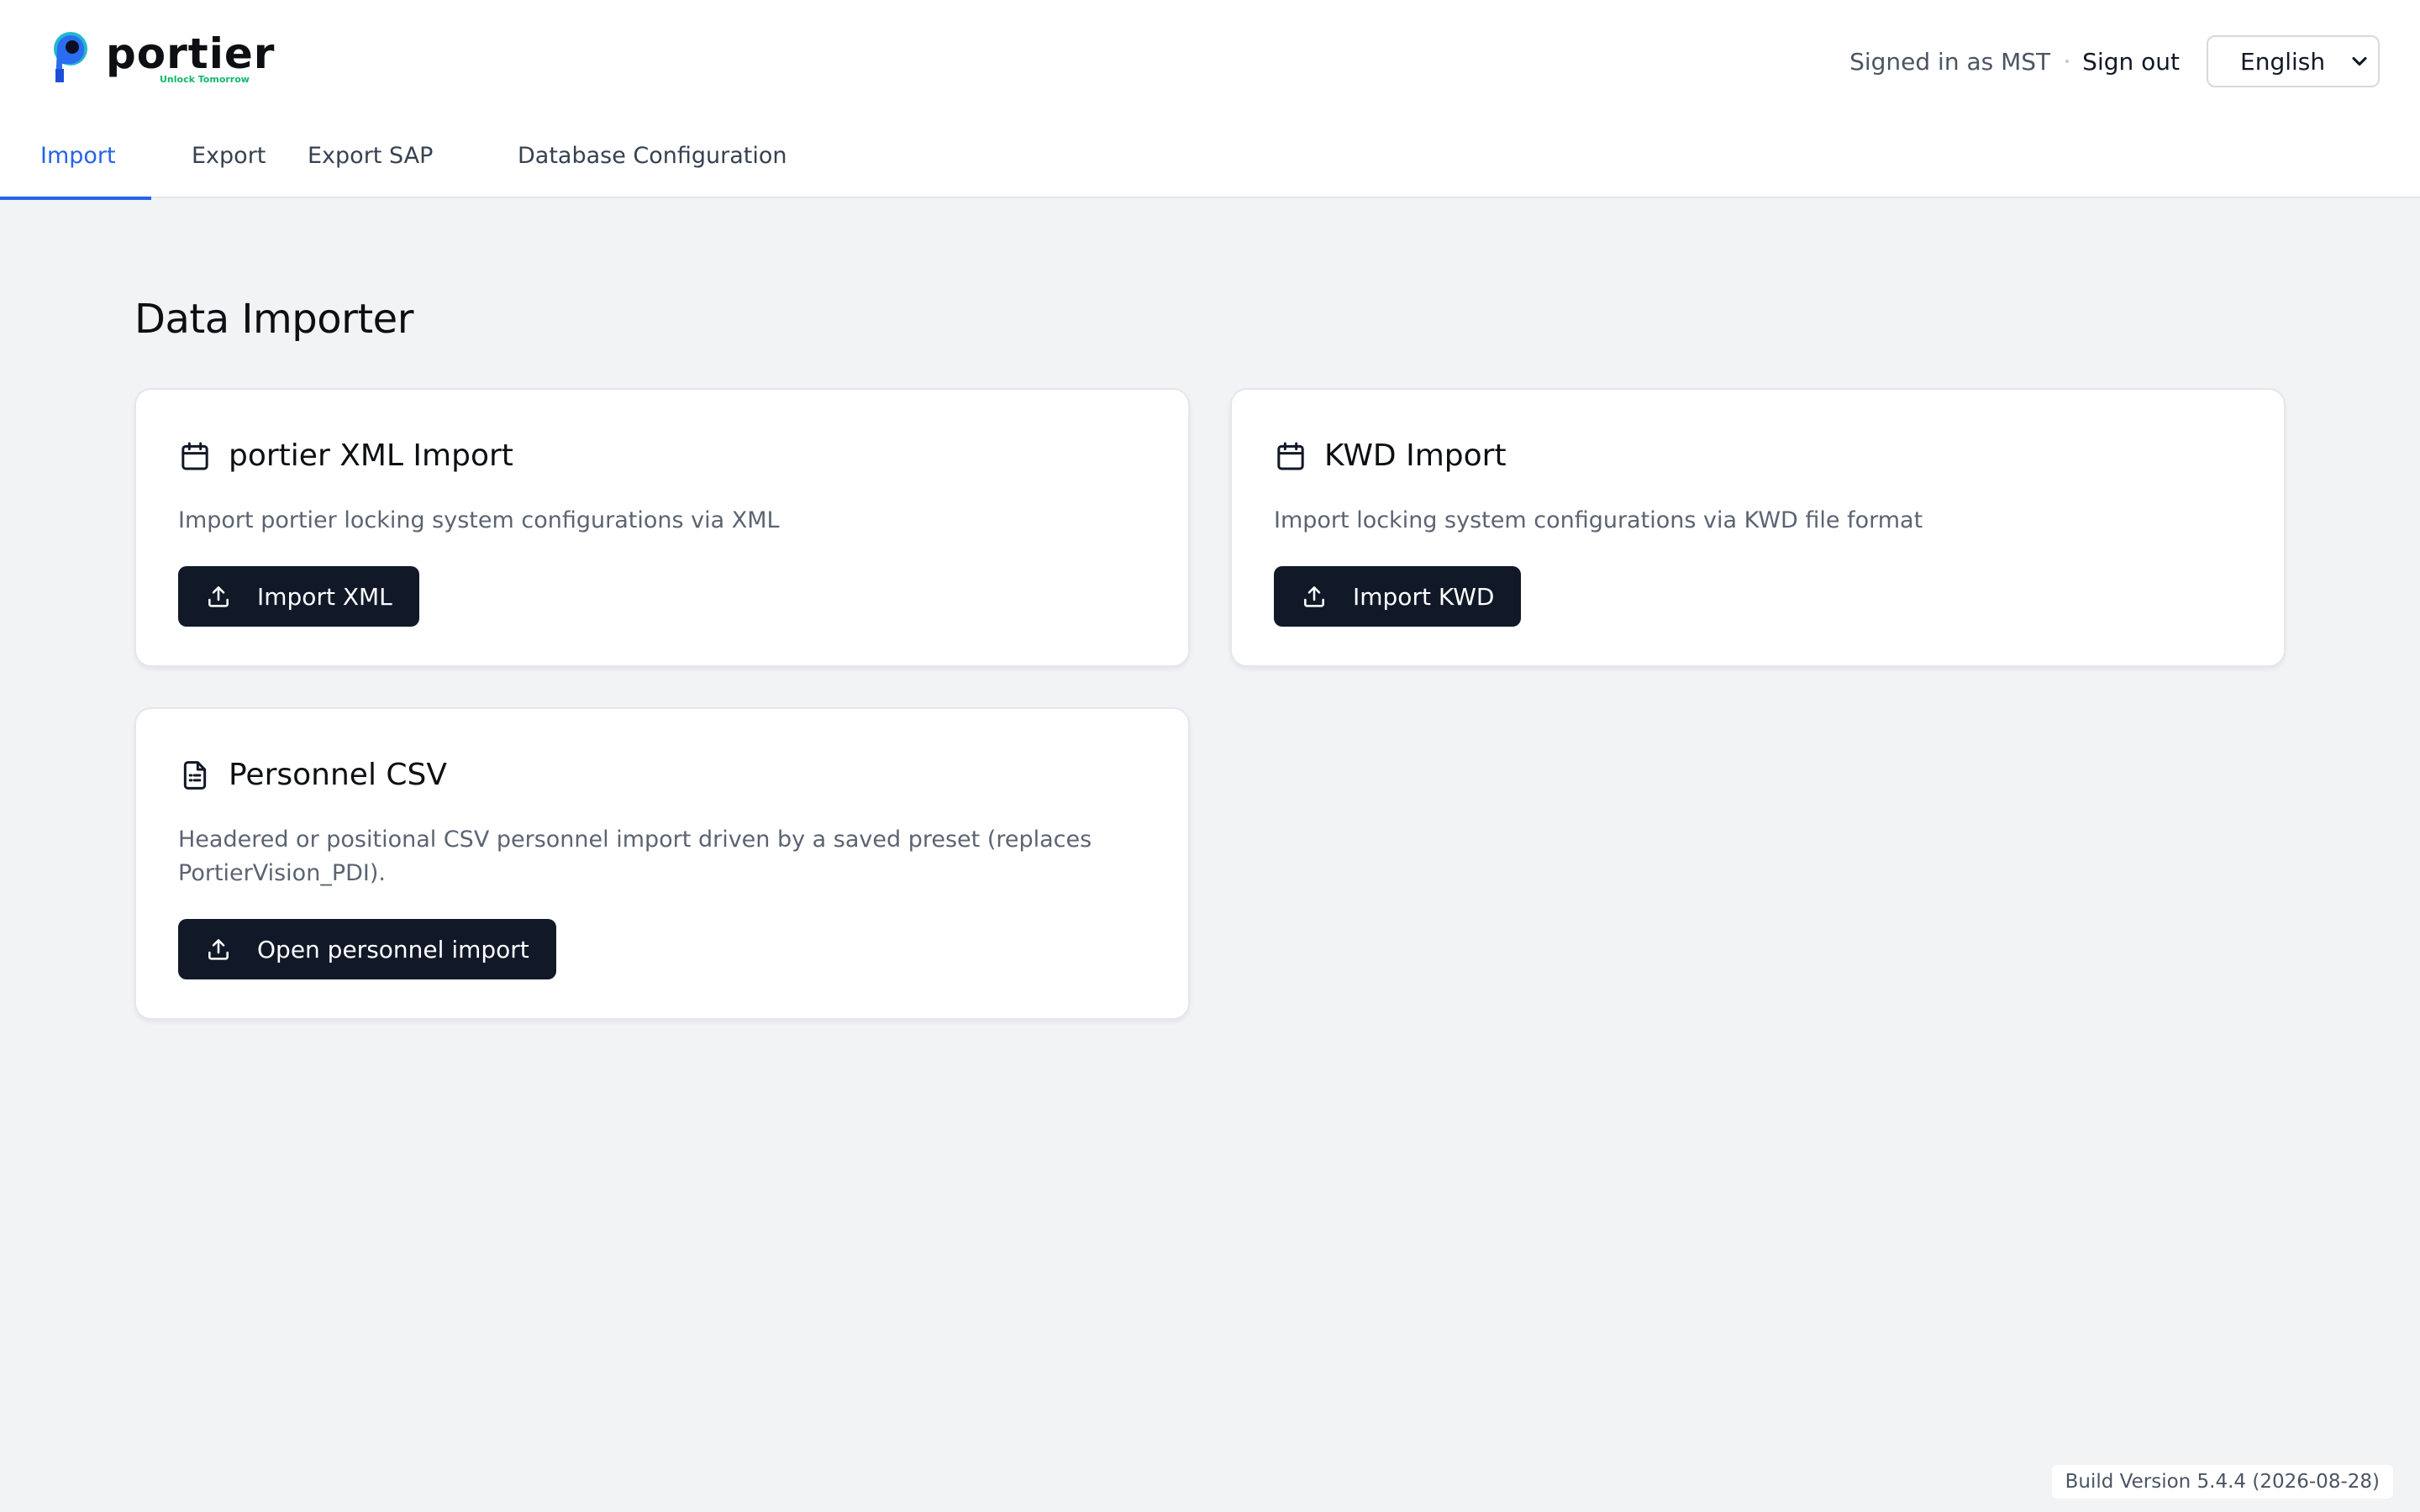 The height and width of the screenshot is (1512, 2420). Describe the element at coordinates (371, 156) in the screenshot. I see `tab-export-sap-label: Export SAP` at that location.